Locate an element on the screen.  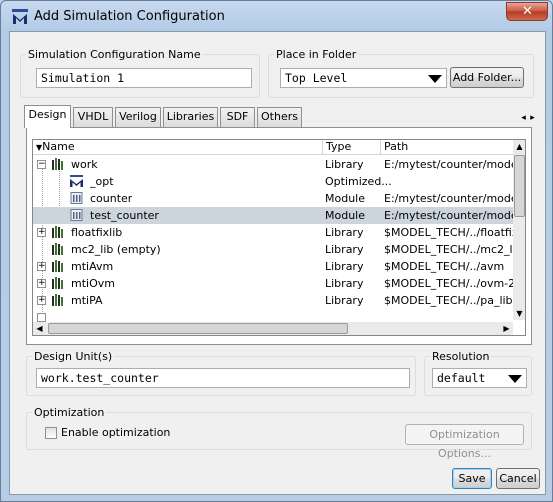
tab-design: Design is located at coordinates (47, 116).